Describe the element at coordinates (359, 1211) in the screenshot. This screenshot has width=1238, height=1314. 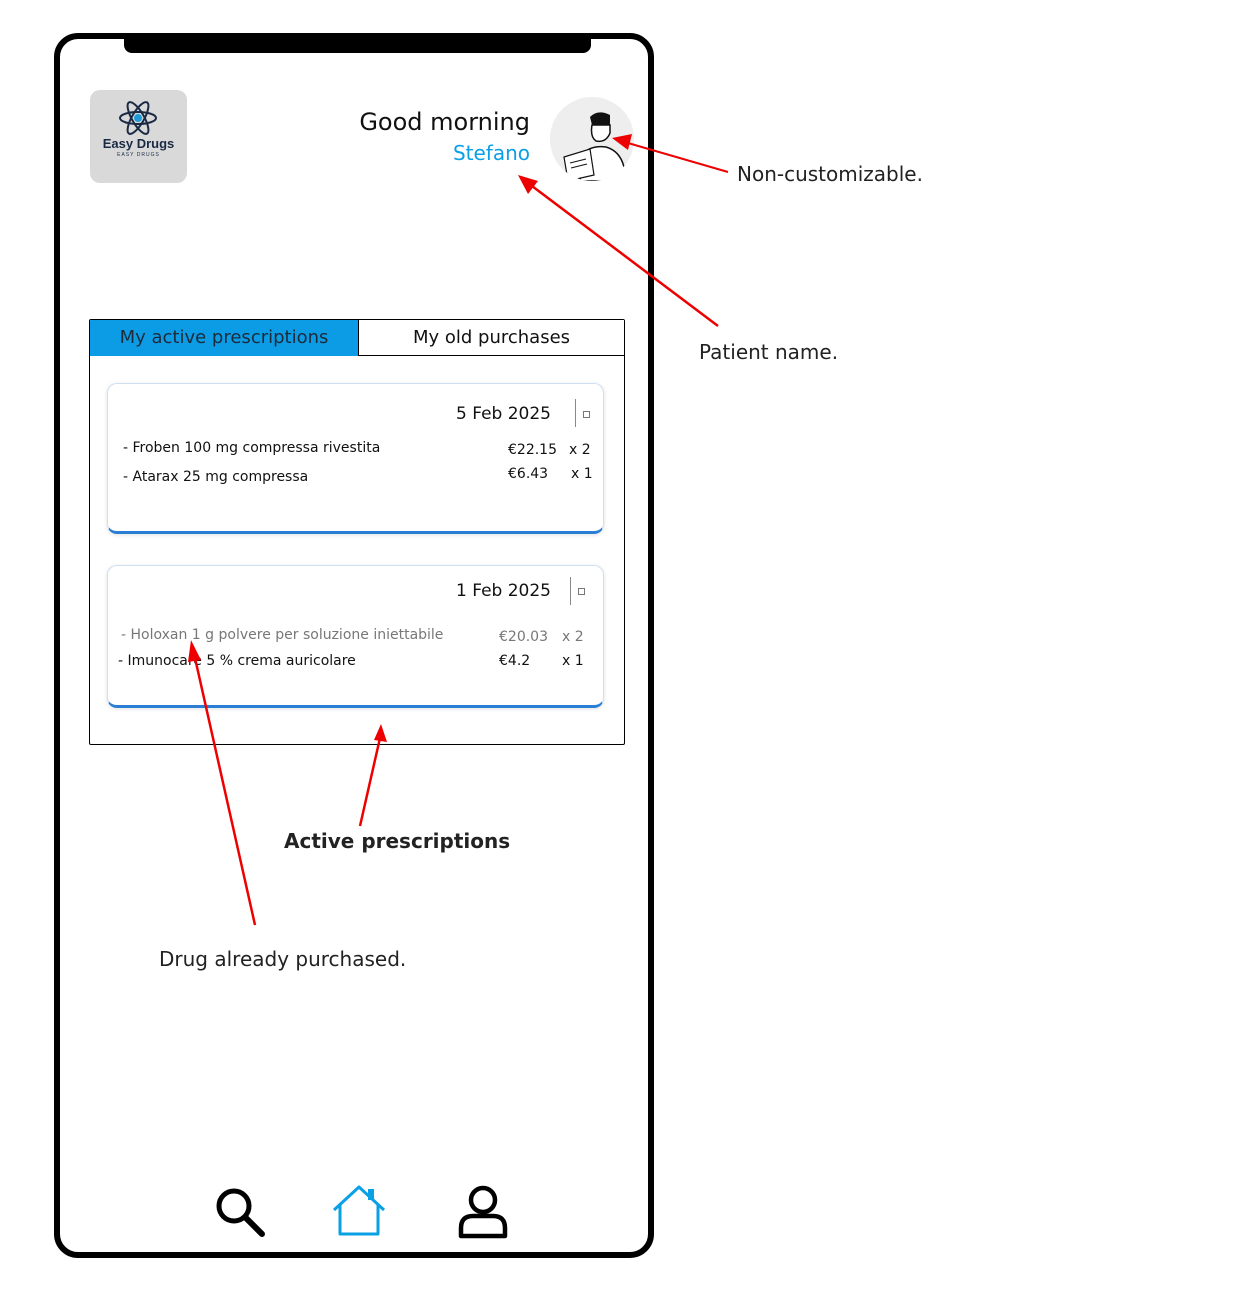
I see `home-icon` at that location.